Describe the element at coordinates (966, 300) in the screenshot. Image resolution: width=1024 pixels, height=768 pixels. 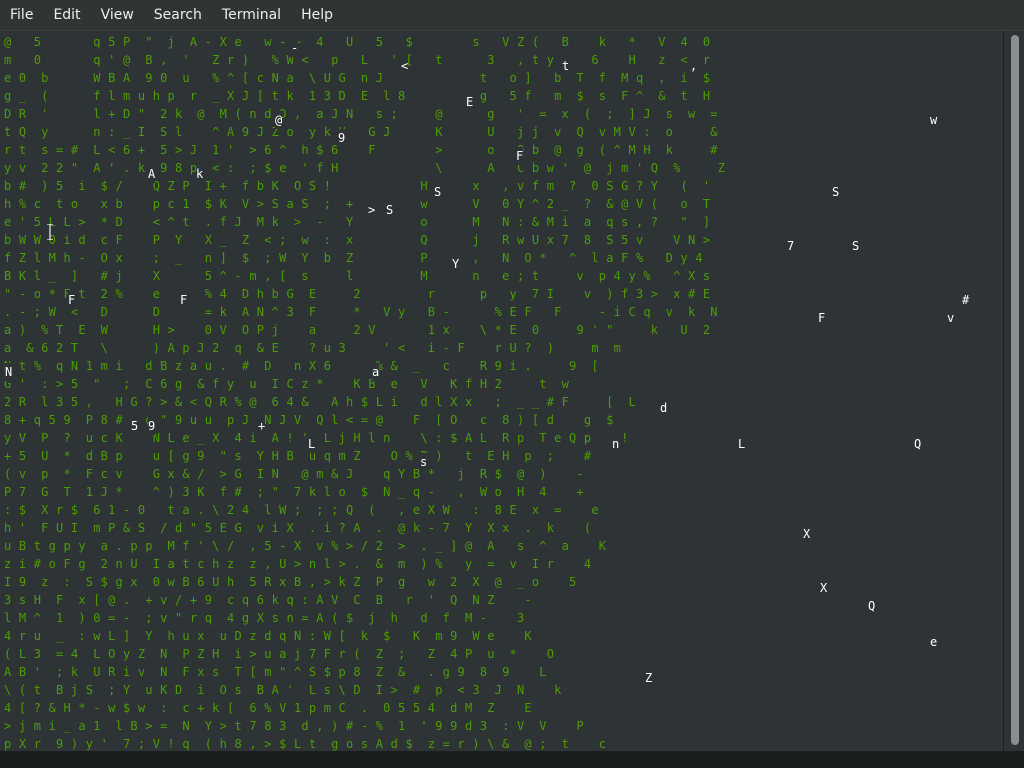
I see `highlighted-char: #` at that location.